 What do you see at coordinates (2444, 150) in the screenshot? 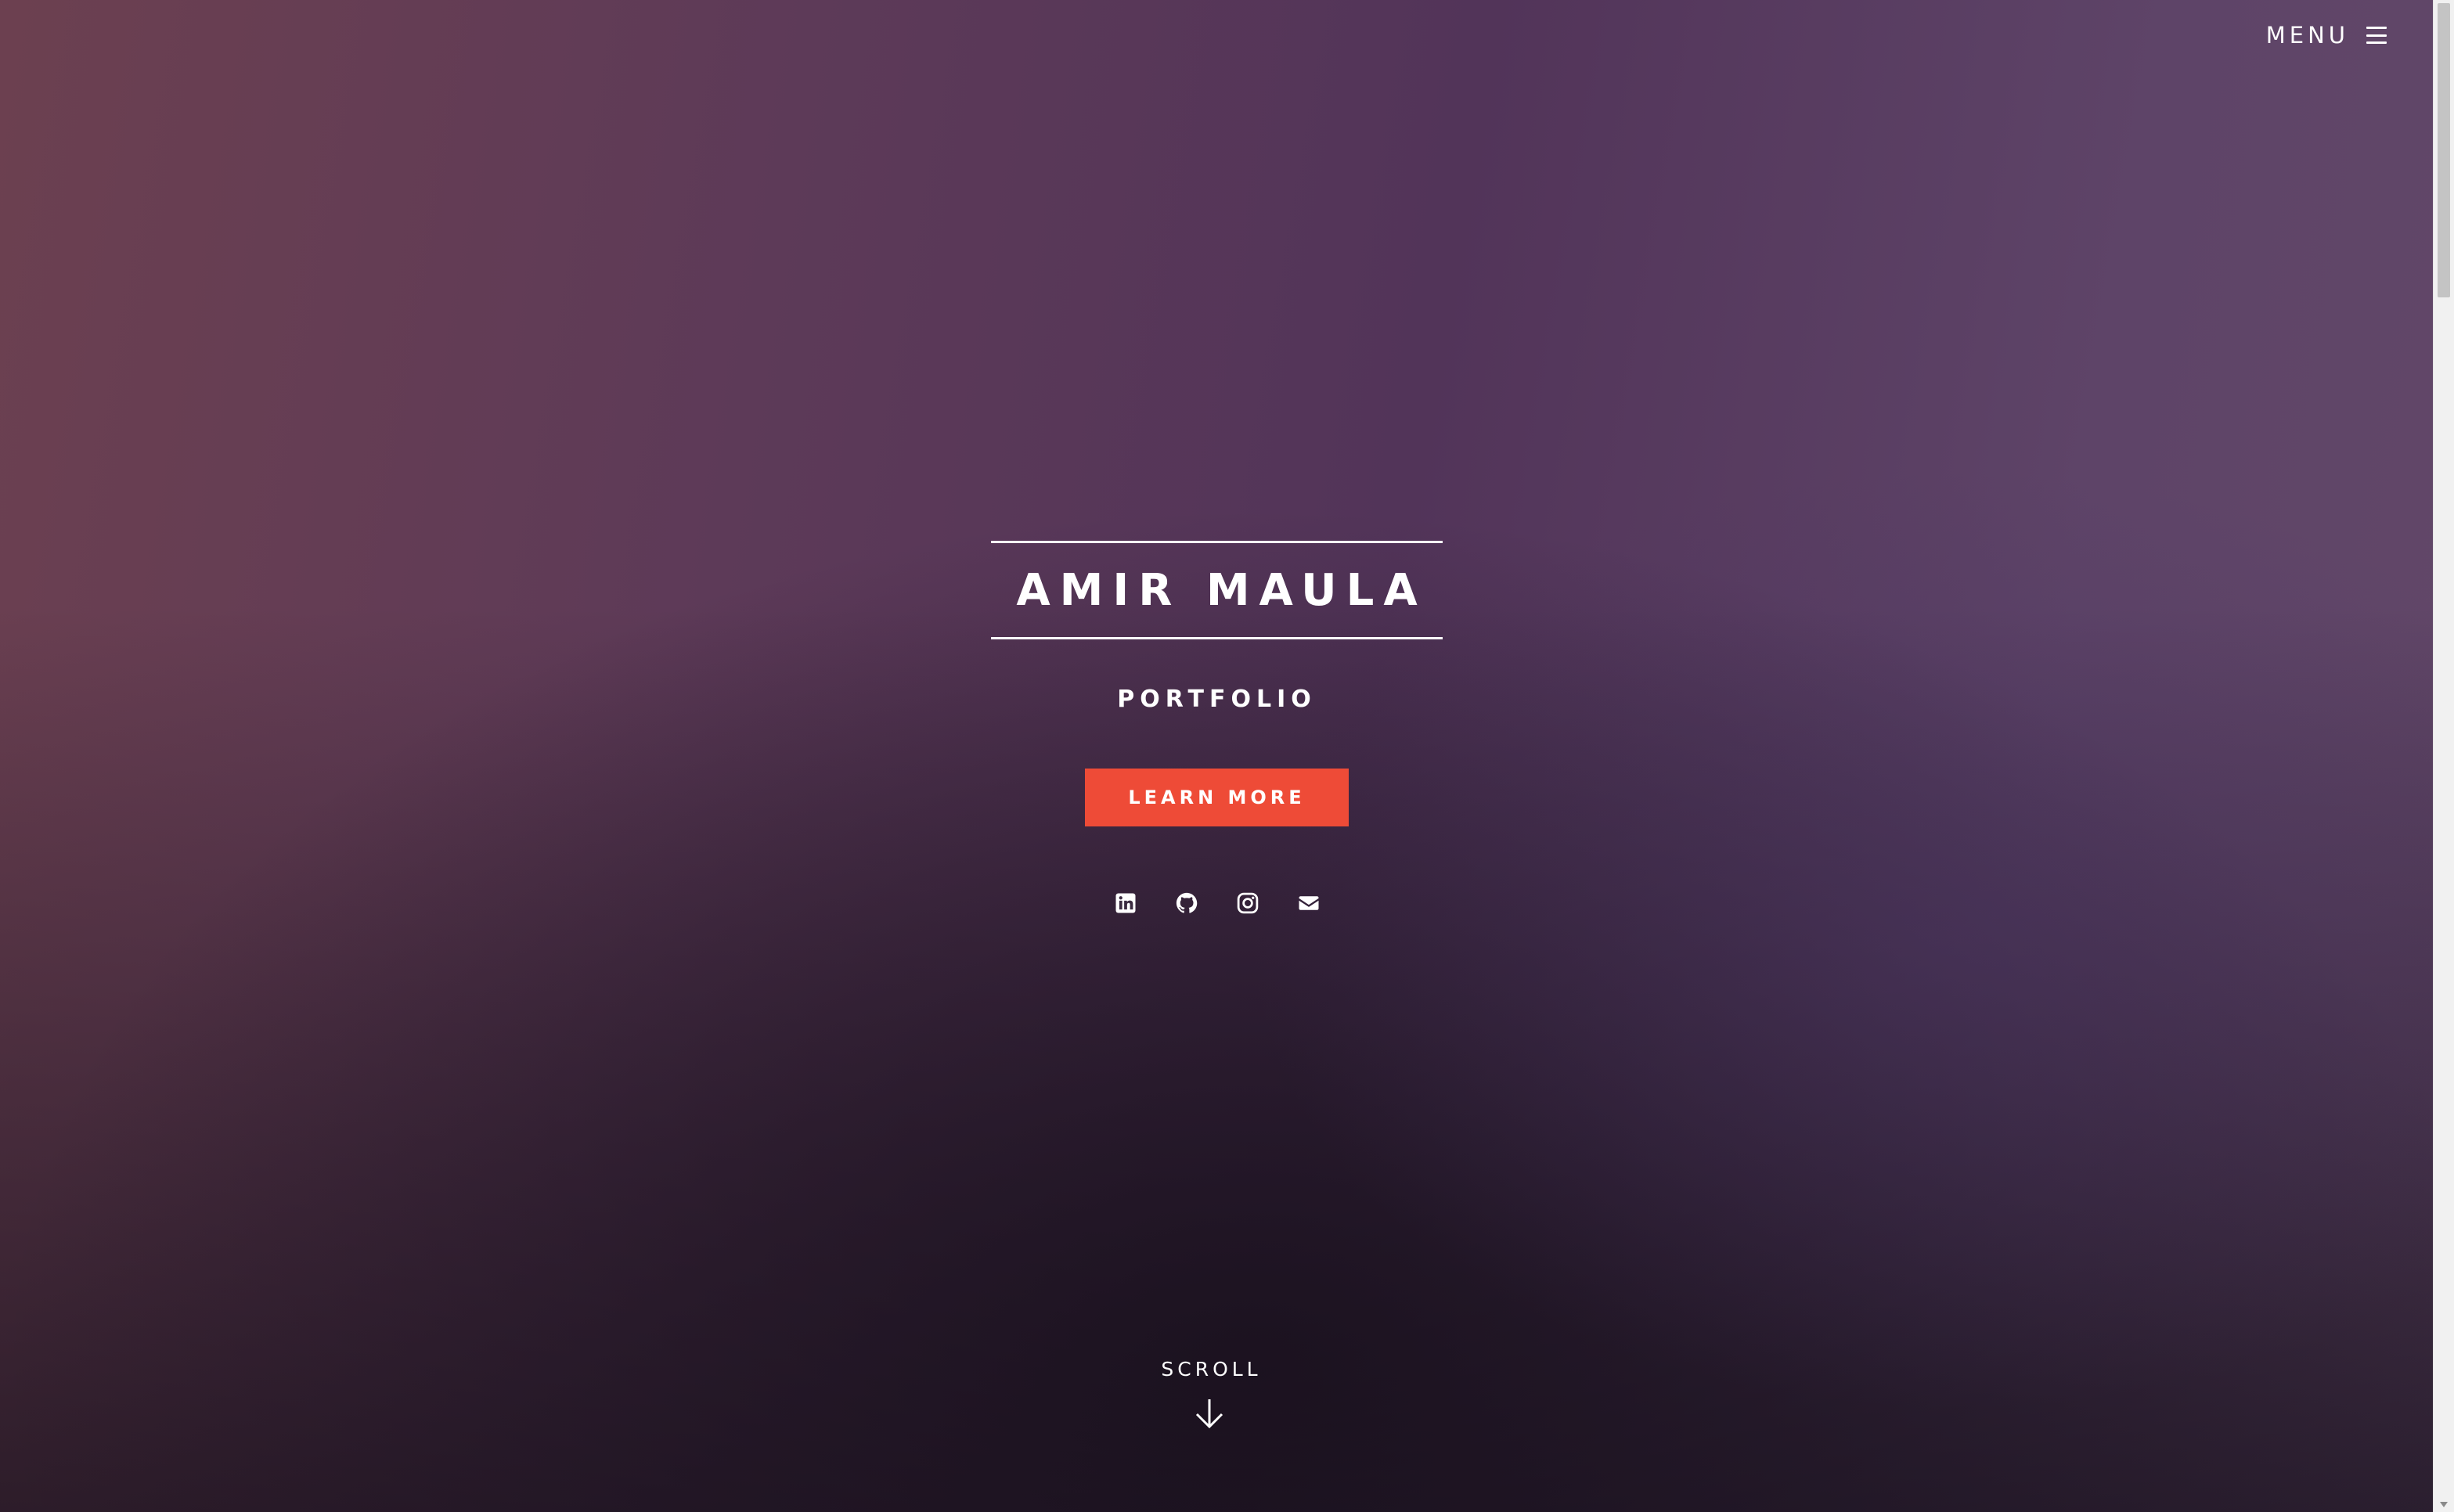
I see `scrollbar-thumb` at bounding box center [2444, 150].